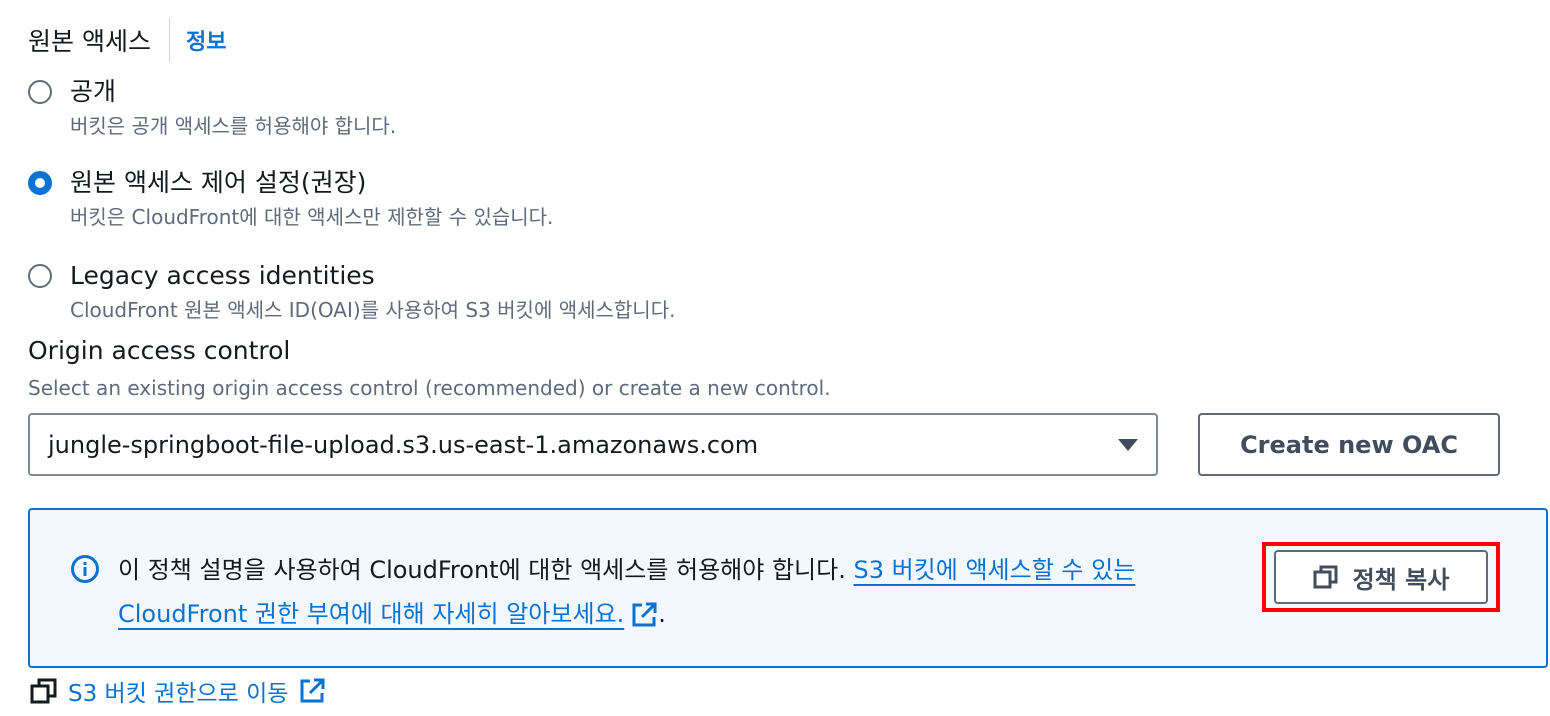 Image resolution: width=1550 pixels, height=716 pixels. Describe the element at coordinates (212, 108) in the screenshot. I see `radio-option-public: 공개 버킷은 공개 액세스를 허용해야 합니다.` at that location.